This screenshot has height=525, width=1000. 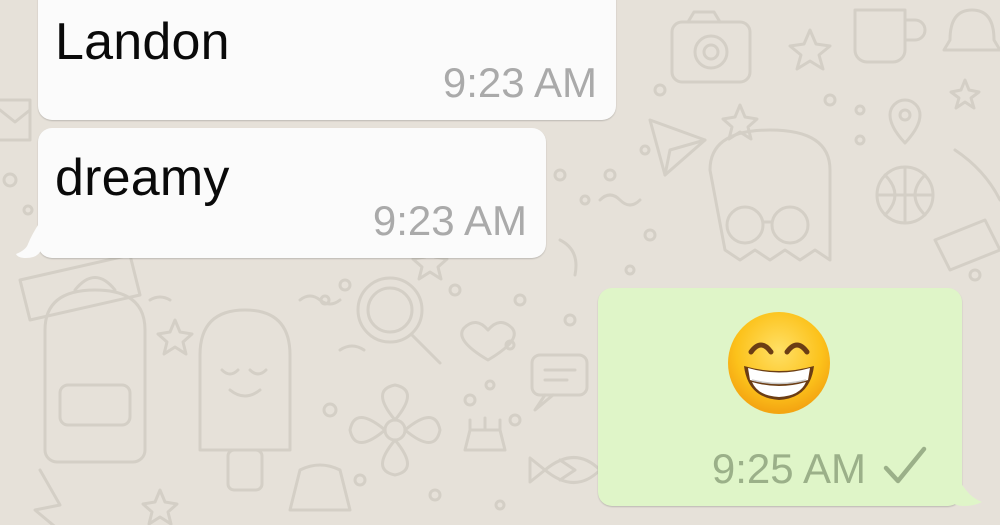 What do you see at coordinates (788, 468) in the screenshot?
I see `message-timestamp: 9:25 AM` at bounding box center [788, 468].